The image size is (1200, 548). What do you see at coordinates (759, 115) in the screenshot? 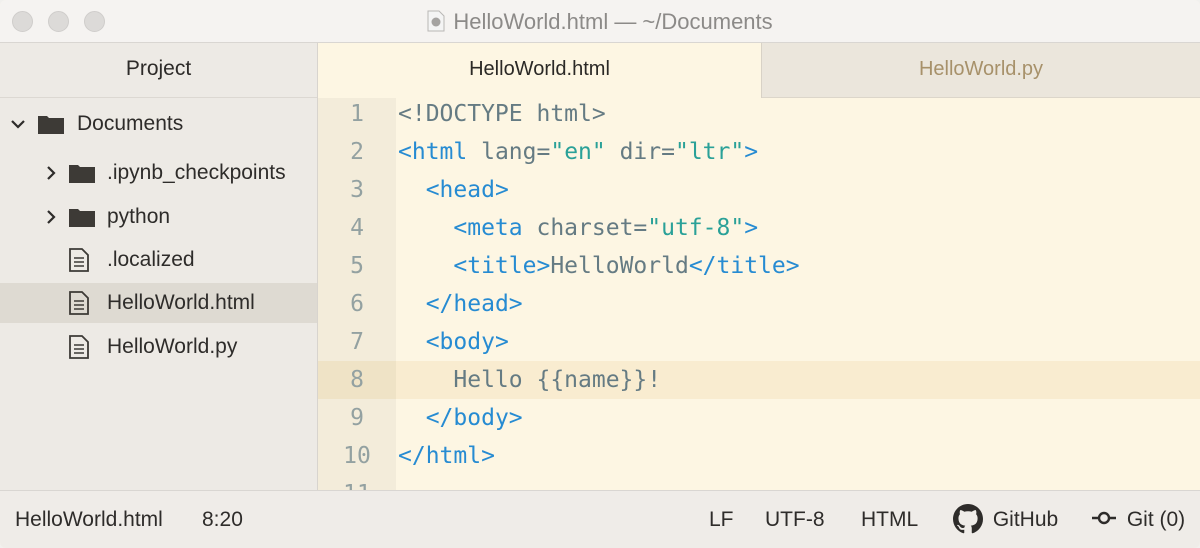
I see `code-line: 1 <!DOCTYPE html>` at bounding box center [759, 115].